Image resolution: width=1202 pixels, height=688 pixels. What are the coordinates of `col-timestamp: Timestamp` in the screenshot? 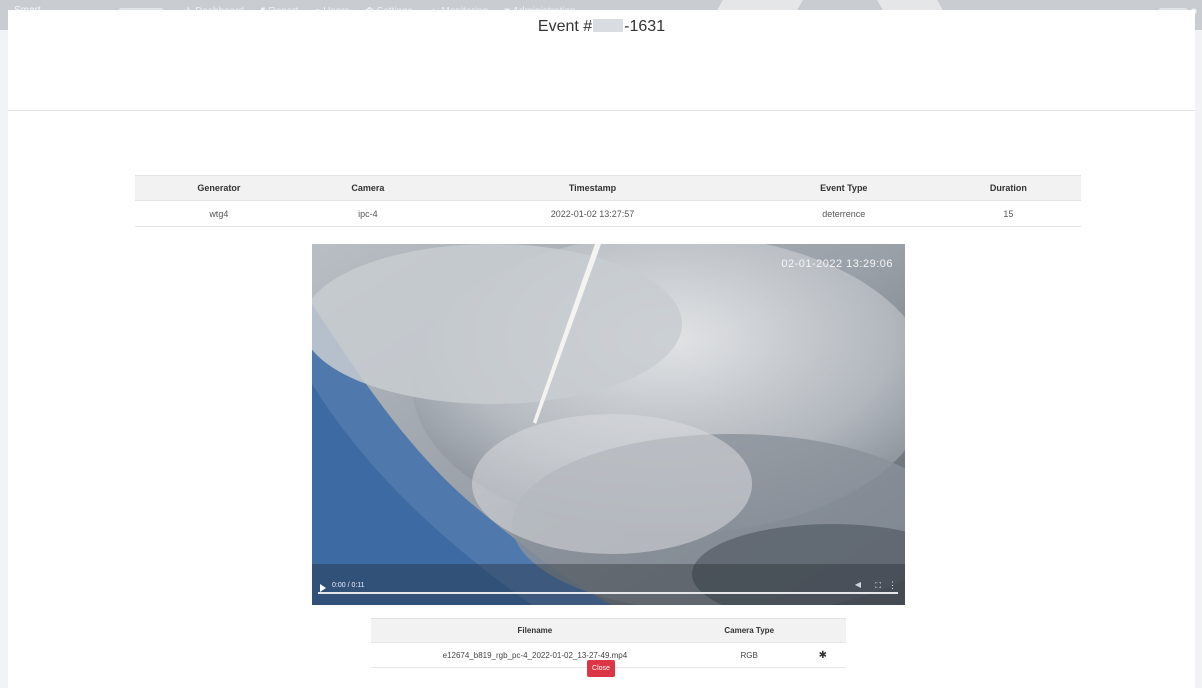 It's located at (592, 188).